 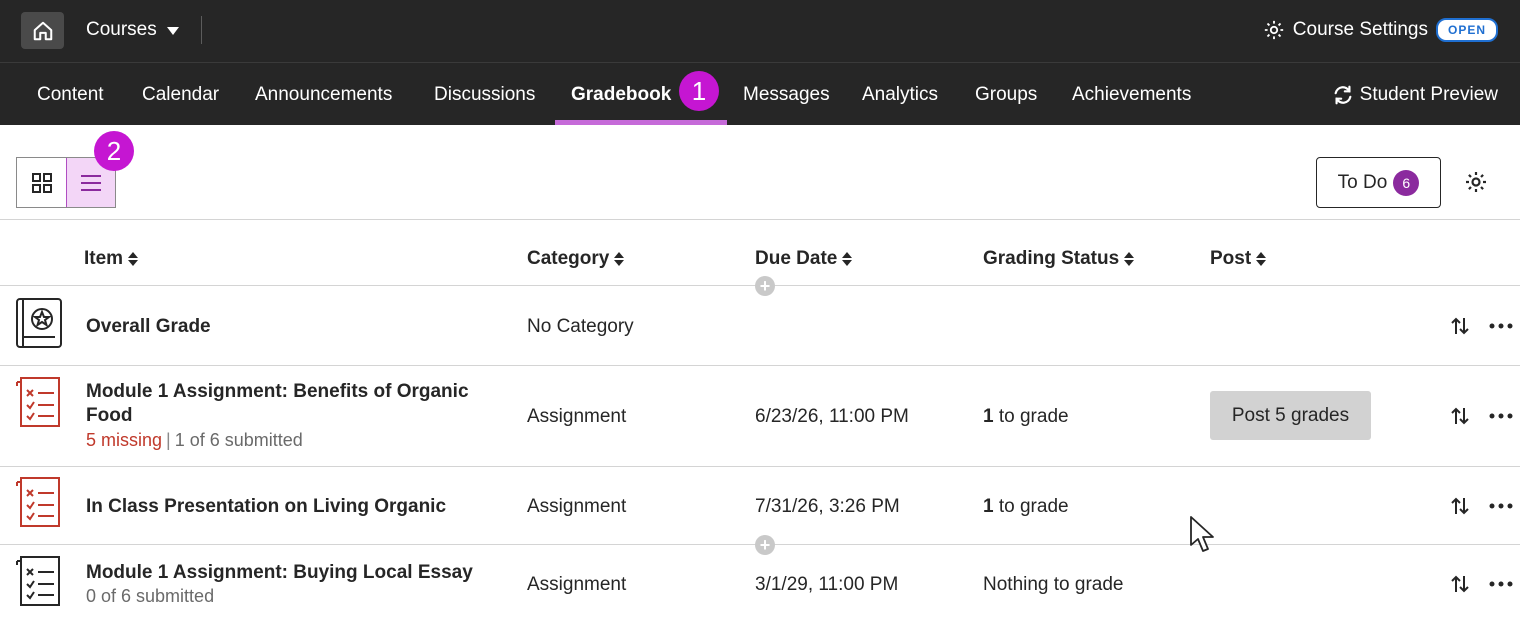 What do you see at coordinates (760, 31) in the screenshot?
I see `top-bar: Courses Course Settings OPEN` at bounding box center [760, 31].